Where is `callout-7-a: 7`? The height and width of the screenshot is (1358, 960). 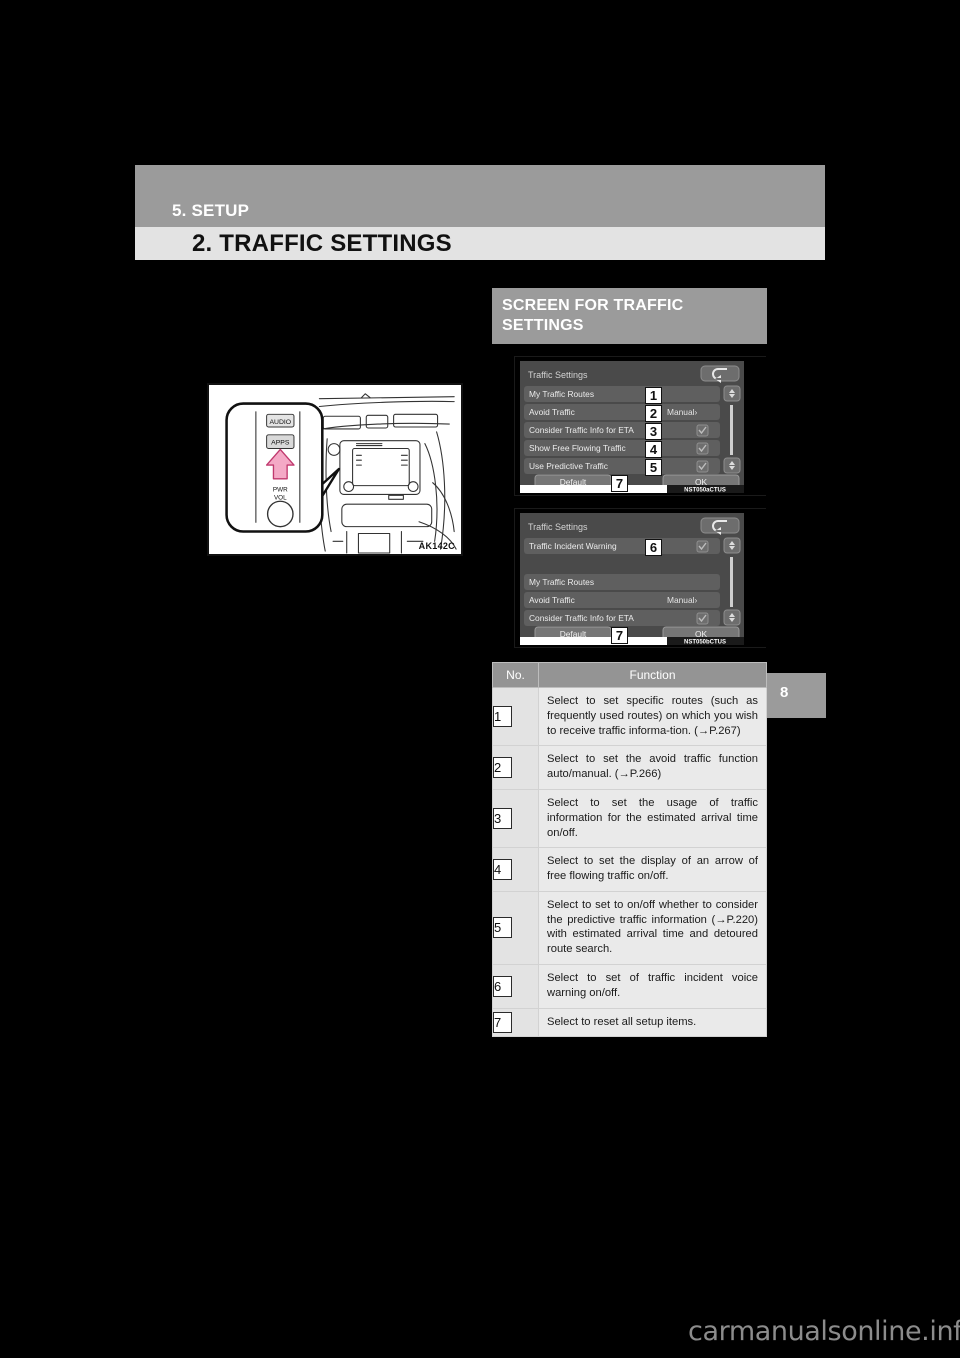
callout-7-a: 7 is located at coordinates (619, 484).